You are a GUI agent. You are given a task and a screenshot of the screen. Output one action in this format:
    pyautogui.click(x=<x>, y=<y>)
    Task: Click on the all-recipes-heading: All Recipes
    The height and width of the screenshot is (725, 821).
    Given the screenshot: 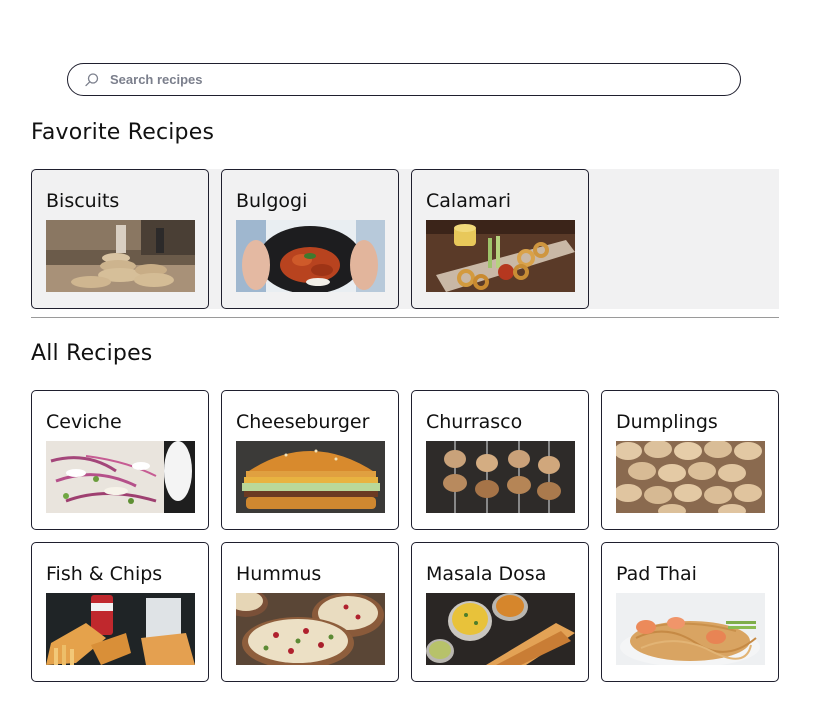 What is the action you would take?
    pyautogui.click(x=92, y=353)
    